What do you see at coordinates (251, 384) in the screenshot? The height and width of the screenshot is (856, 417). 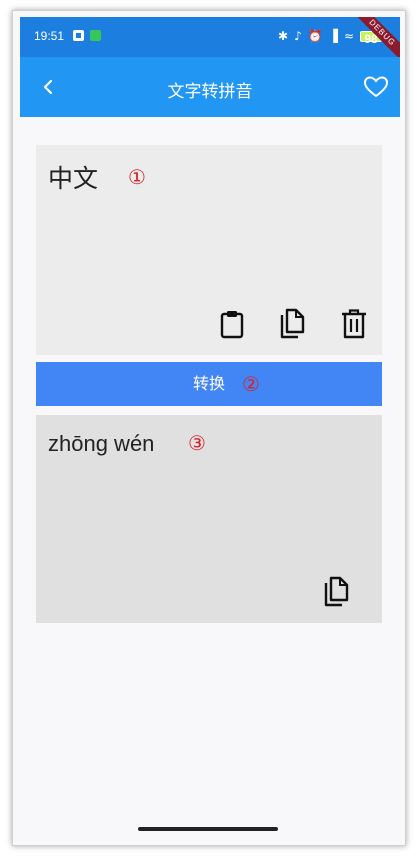 I see `marker-2: ②` at bounding box center [251, 384].